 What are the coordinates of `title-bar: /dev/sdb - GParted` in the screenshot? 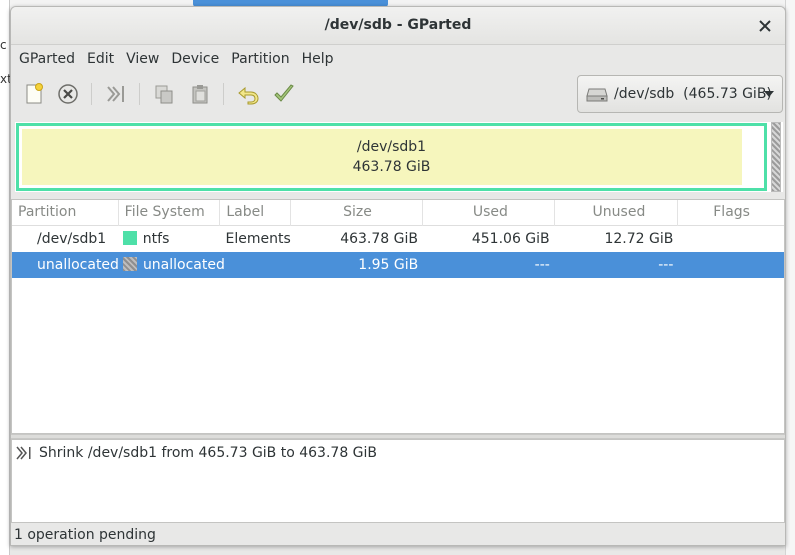 It's located at (398, 26).